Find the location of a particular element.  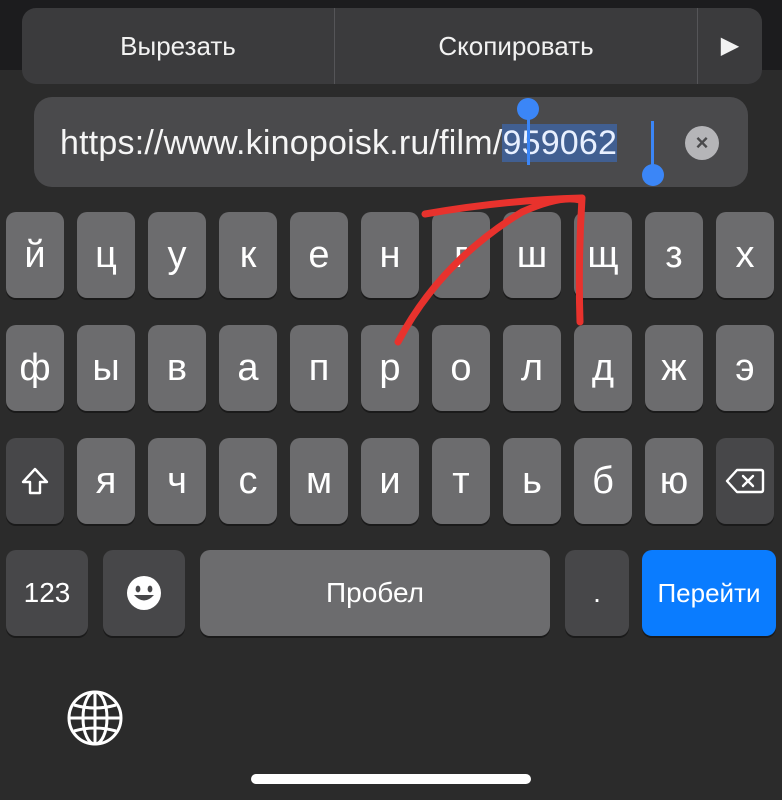

home-indicator is located at coordinates (391, 779).